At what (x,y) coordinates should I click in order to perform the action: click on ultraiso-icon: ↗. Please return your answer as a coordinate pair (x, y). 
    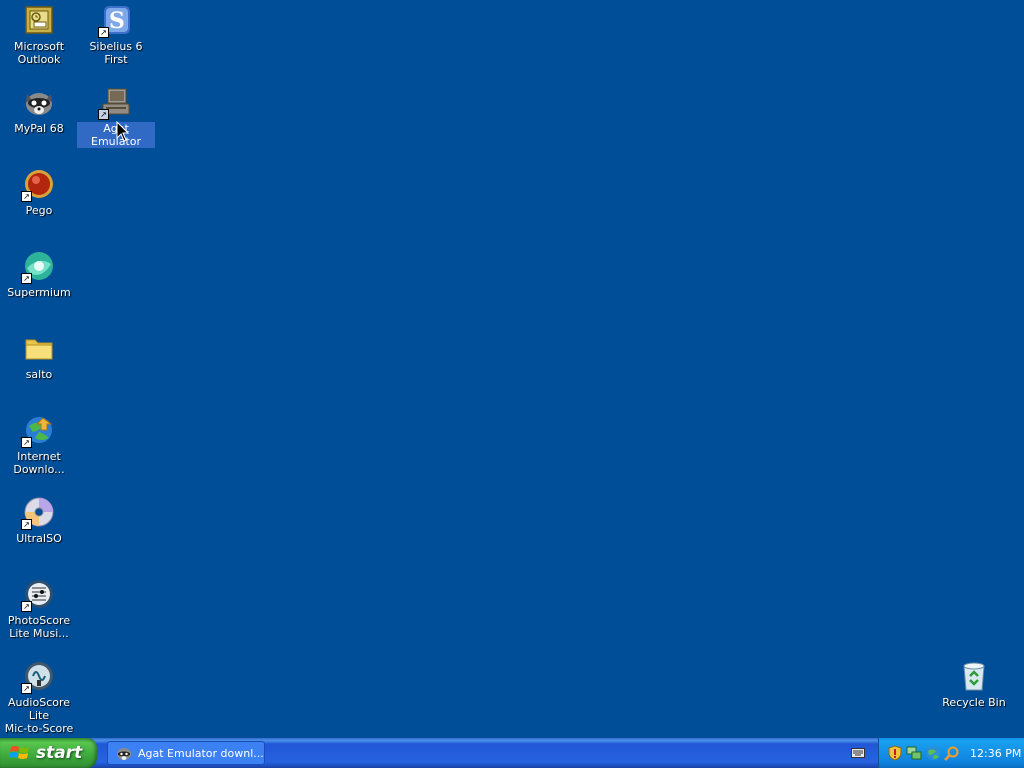
    Looking at the image, I should click on (38, 513).